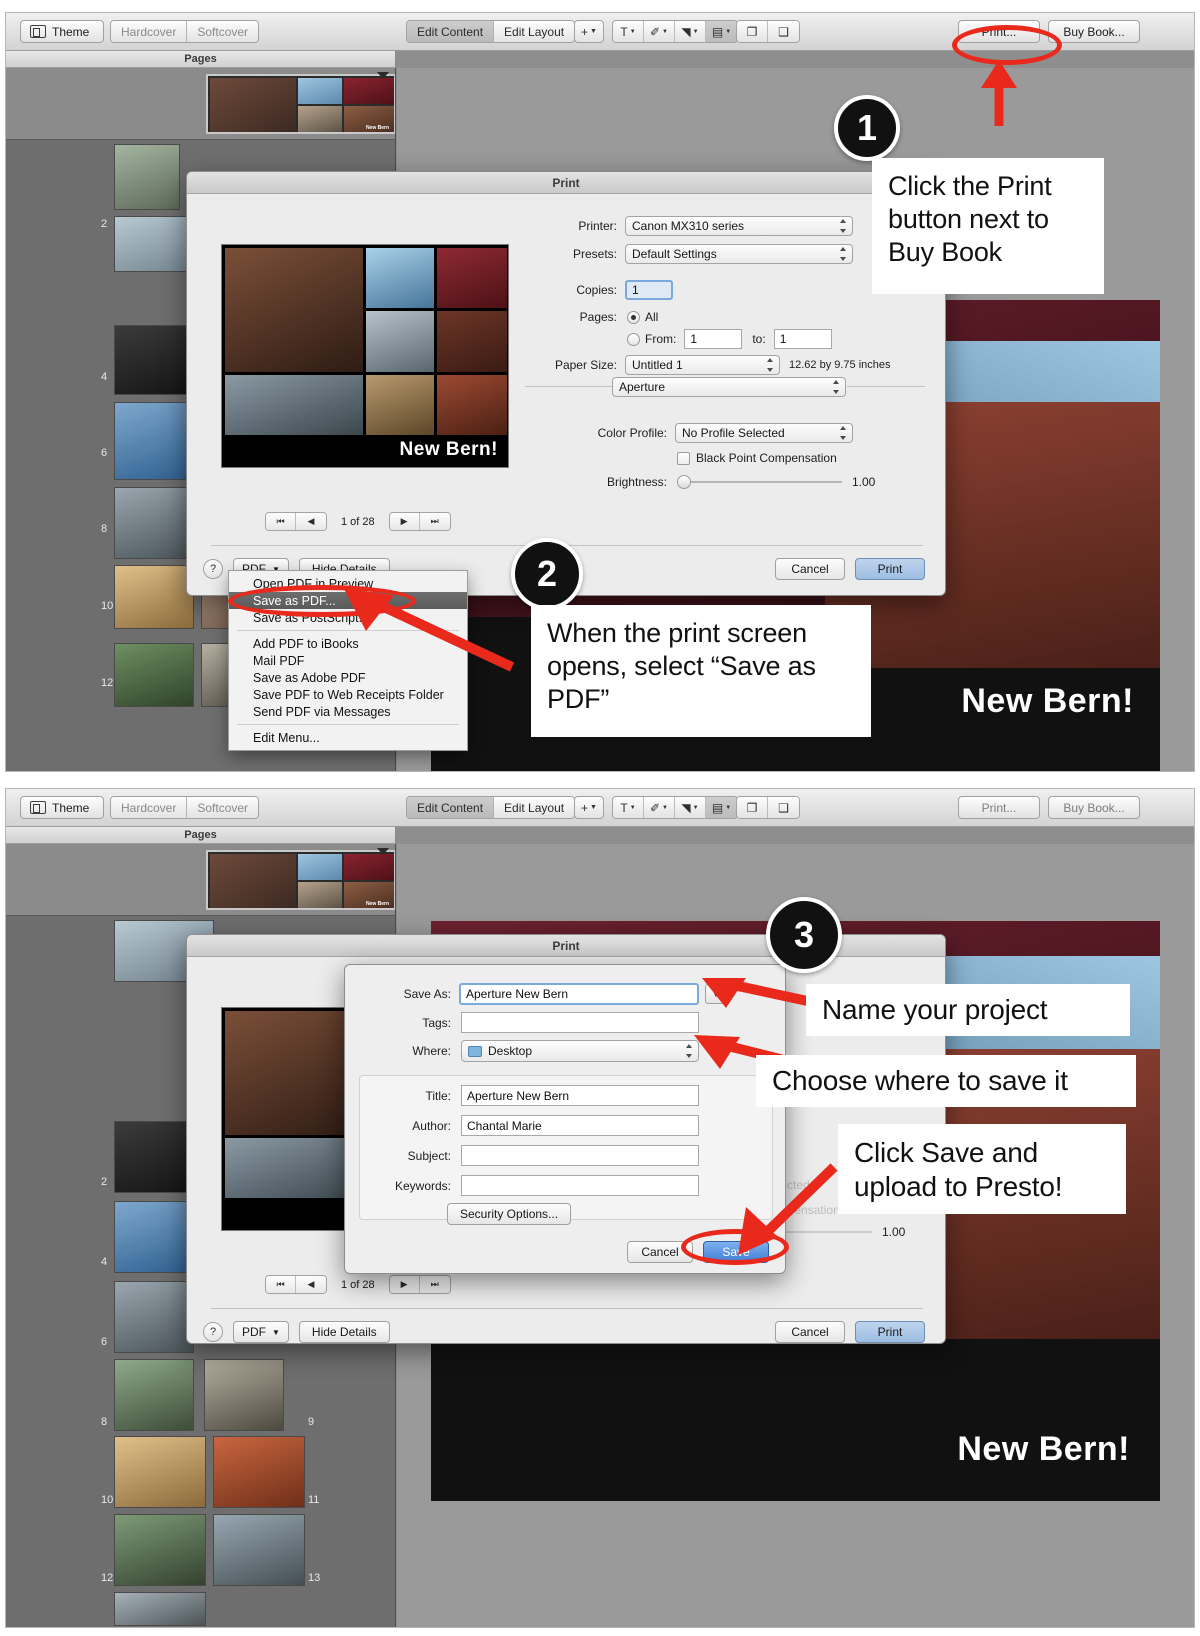 The image size is (1200, 1636). What do you see at coordinates (589, 31) in the screenshot?
I see `add-icon: + ▼` at bounding box center [589, 31].